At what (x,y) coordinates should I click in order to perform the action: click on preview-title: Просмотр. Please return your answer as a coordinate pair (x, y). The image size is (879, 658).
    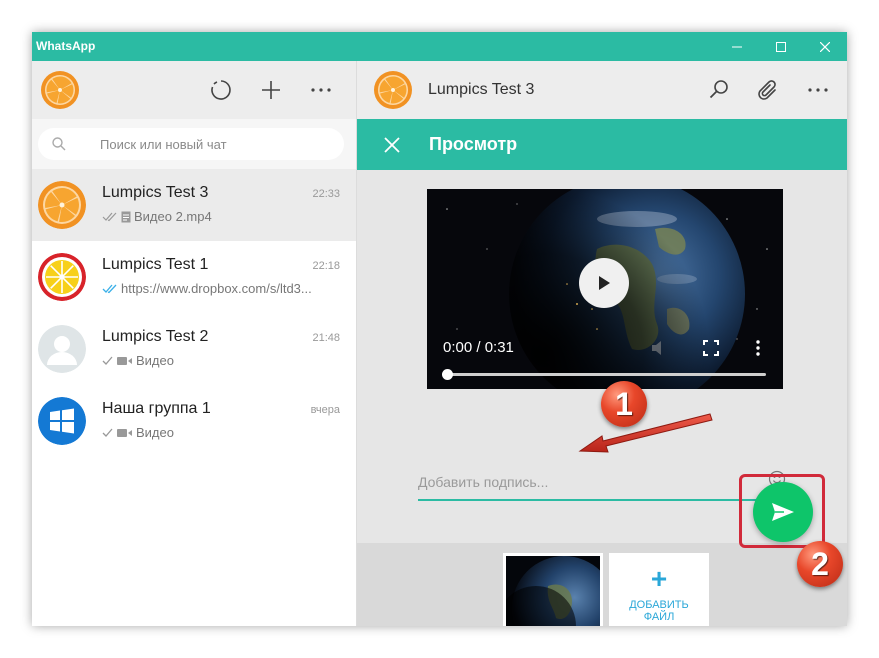
    Looking at the image, I should click on (473, 144).